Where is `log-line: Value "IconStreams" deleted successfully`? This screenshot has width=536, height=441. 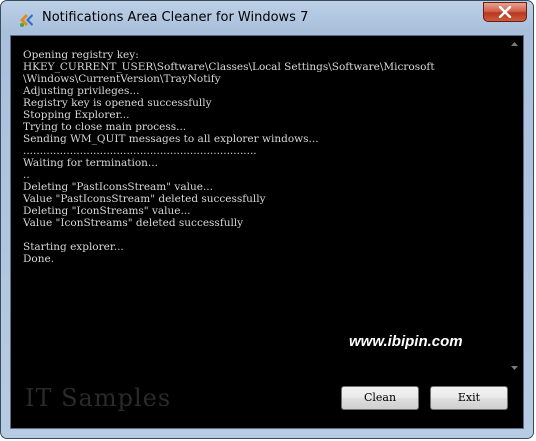
log-line: Value "IconStreams" deleted successfully is located at coordinates (133, 223).